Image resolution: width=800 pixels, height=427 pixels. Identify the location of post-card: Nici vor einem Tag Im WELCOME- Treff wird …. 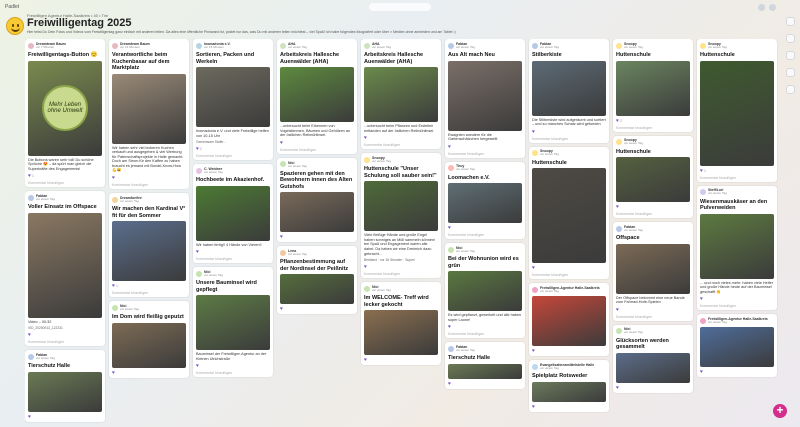
(401, 324).